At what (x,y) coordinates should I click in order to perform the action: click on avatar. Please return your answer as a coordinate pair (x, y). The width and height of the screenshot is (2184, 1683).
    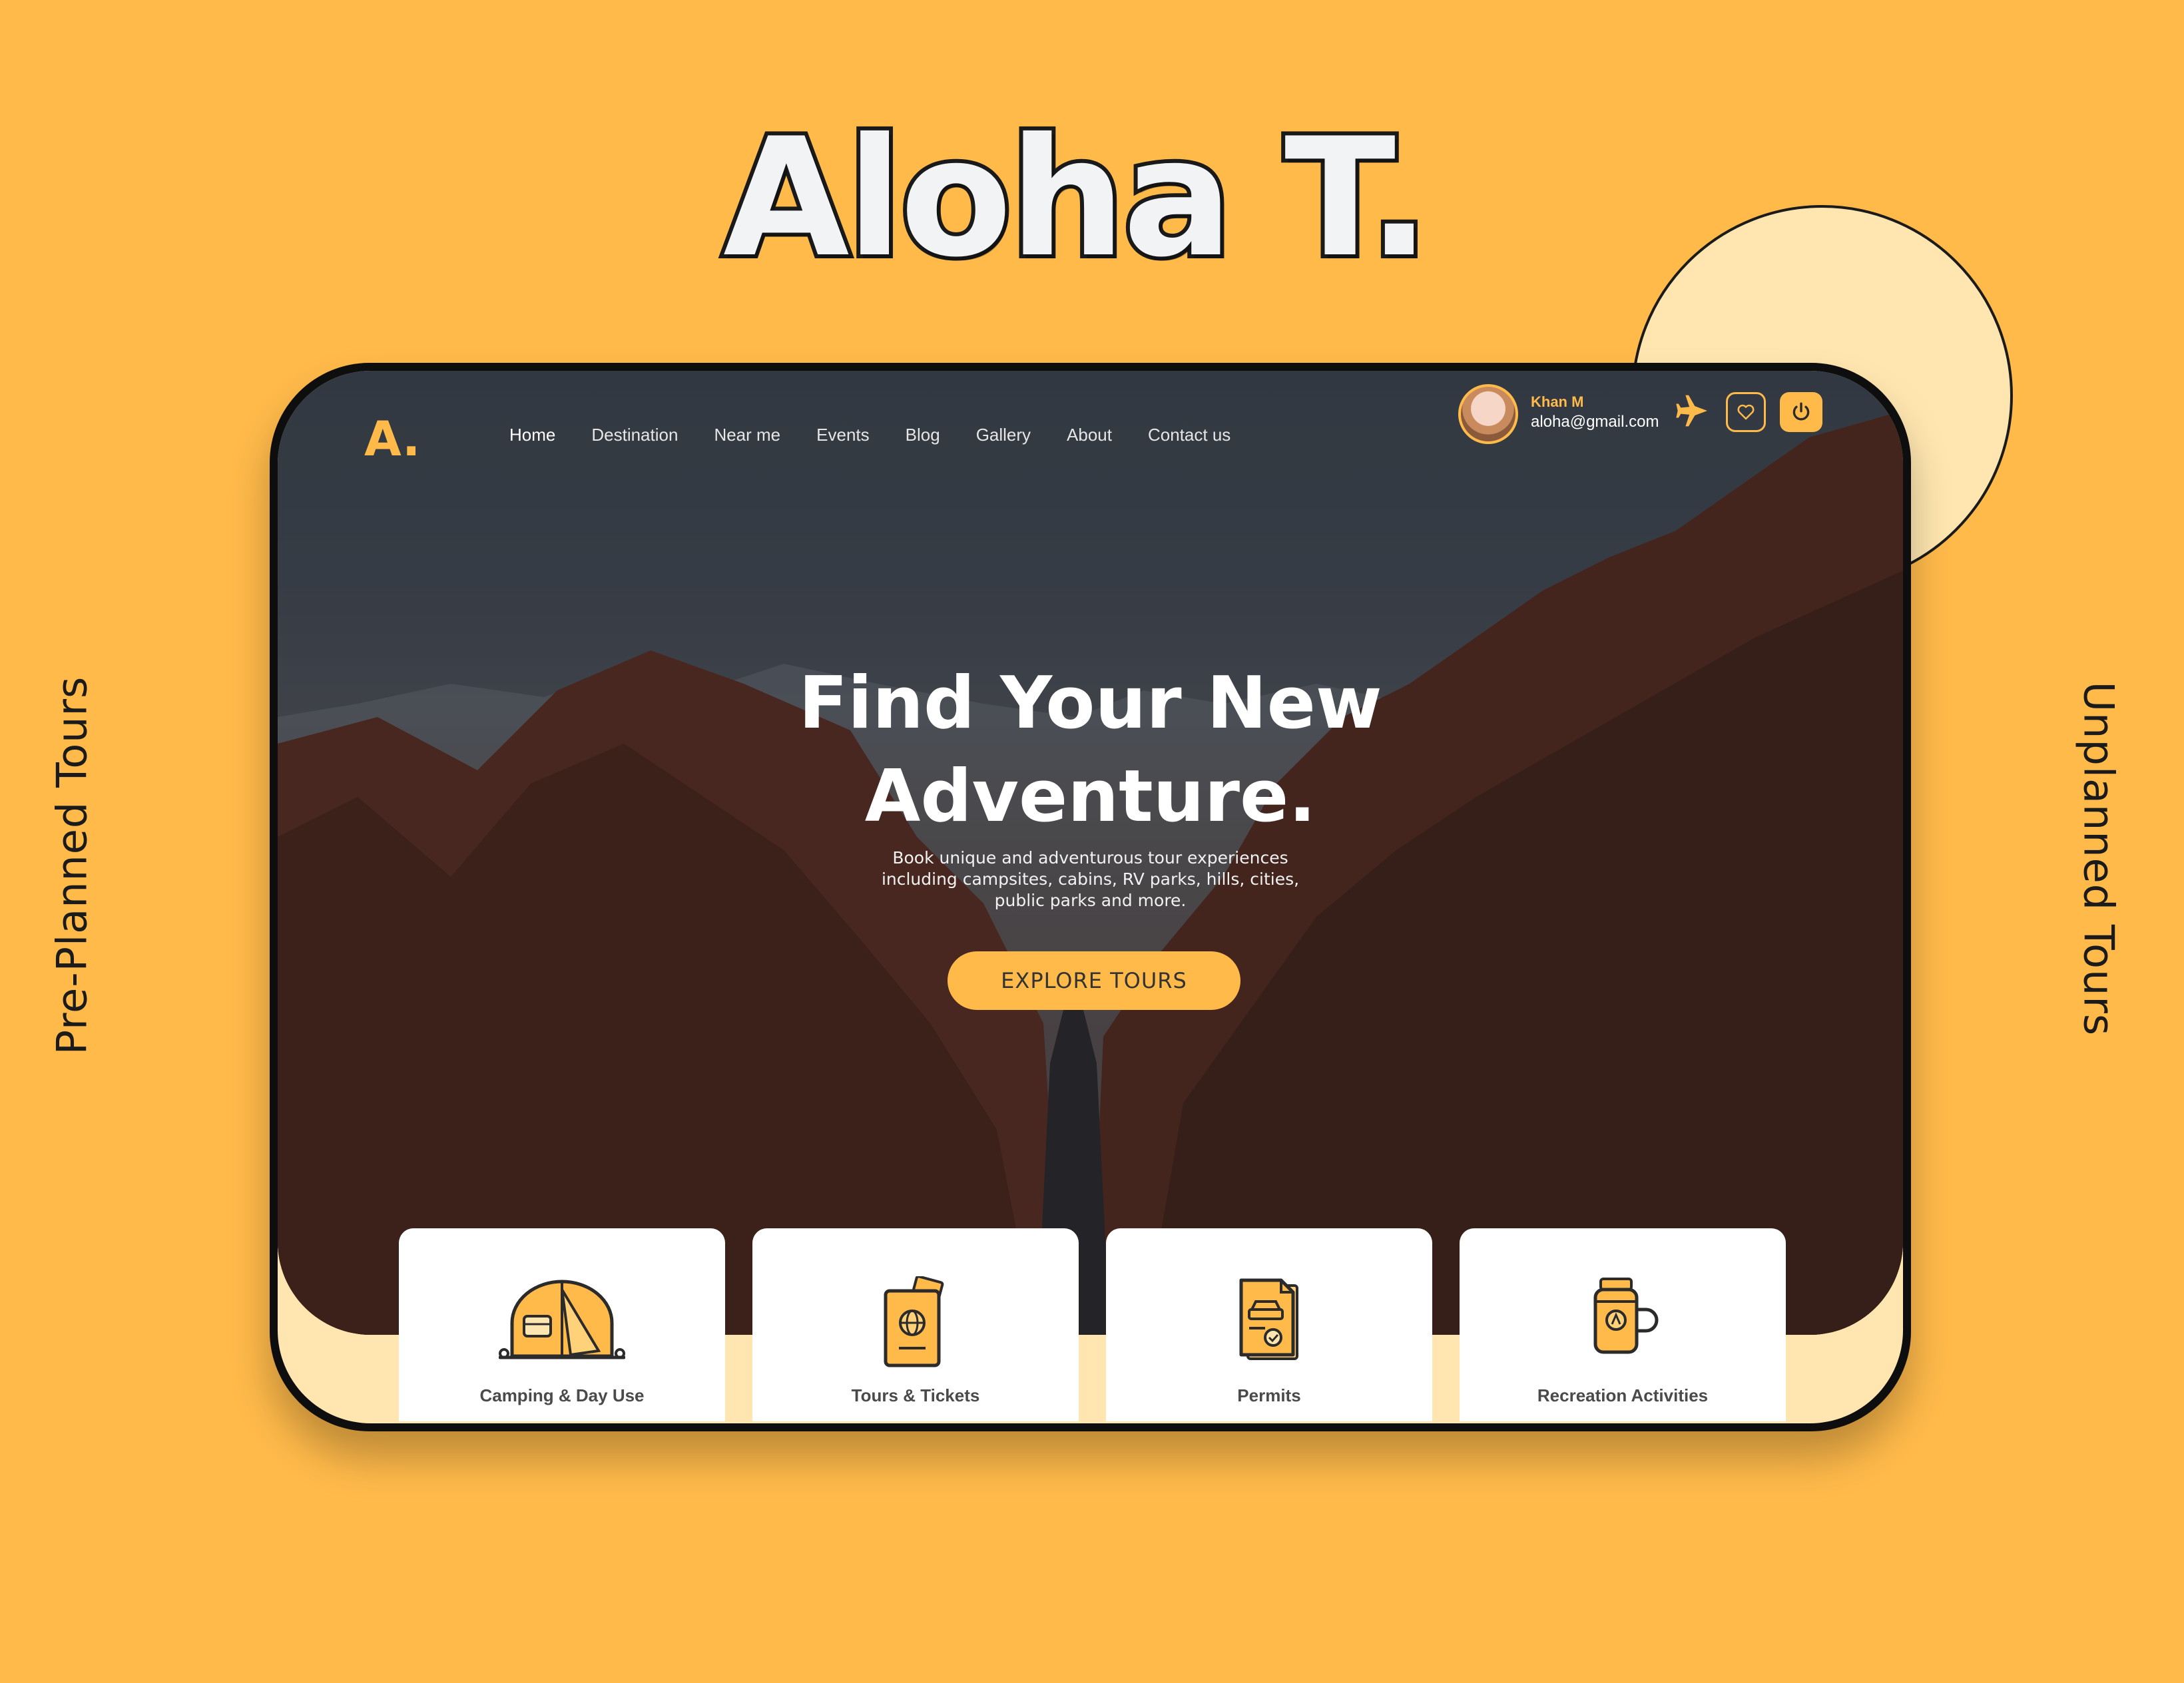
    Looking at the image, I should click on (1488, 414).